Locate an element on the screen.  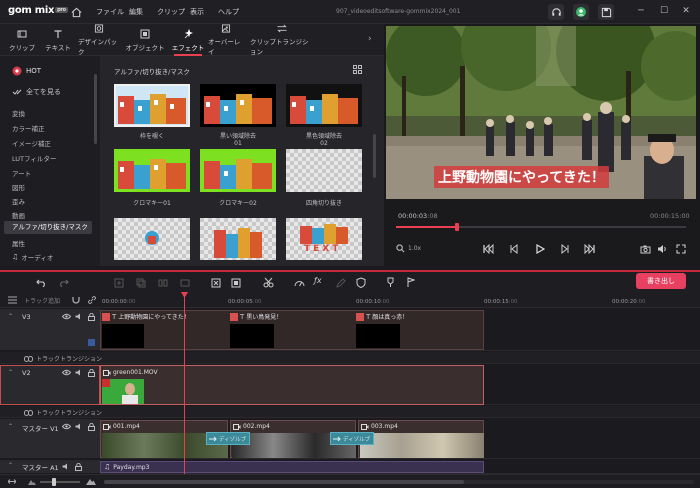
track-lane-master-v1: 001.mp4 002.mp4 003.mp4 ディゾルブ ディゾルブ is located at coordinates (400, 439).